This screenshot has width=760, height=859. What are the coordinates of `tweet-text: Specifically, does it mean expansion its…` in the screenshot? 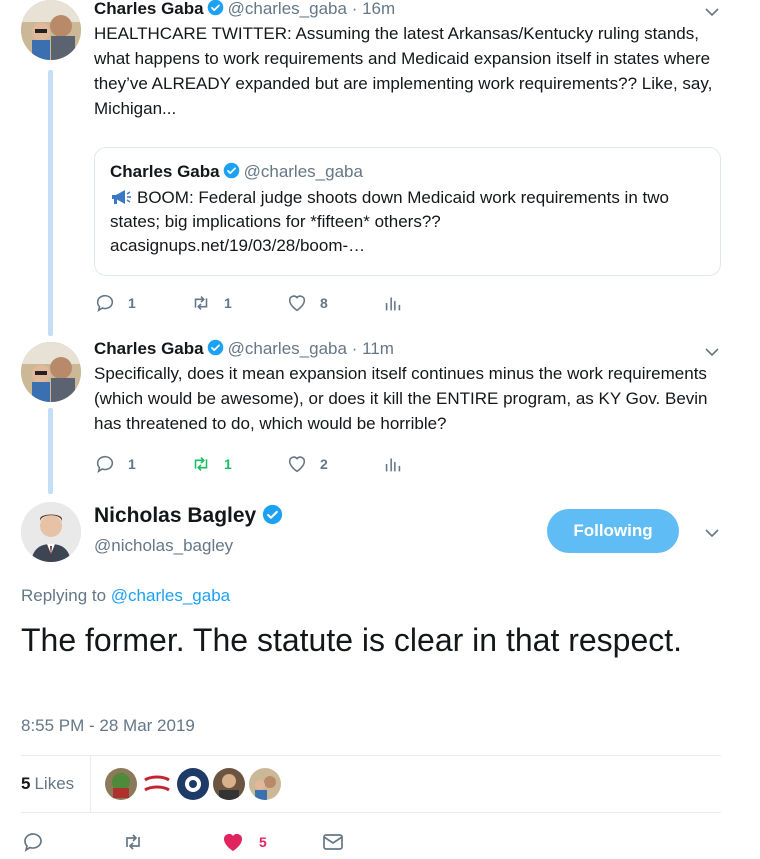 It's located at (401, 398).